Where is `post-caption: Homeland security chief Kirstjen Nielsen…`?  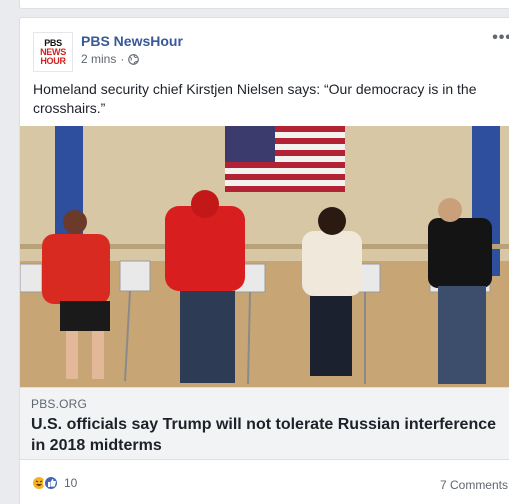
post-caption: Homeland security chief Kirstjen Nielsen… is located at coordinates (255, 98).